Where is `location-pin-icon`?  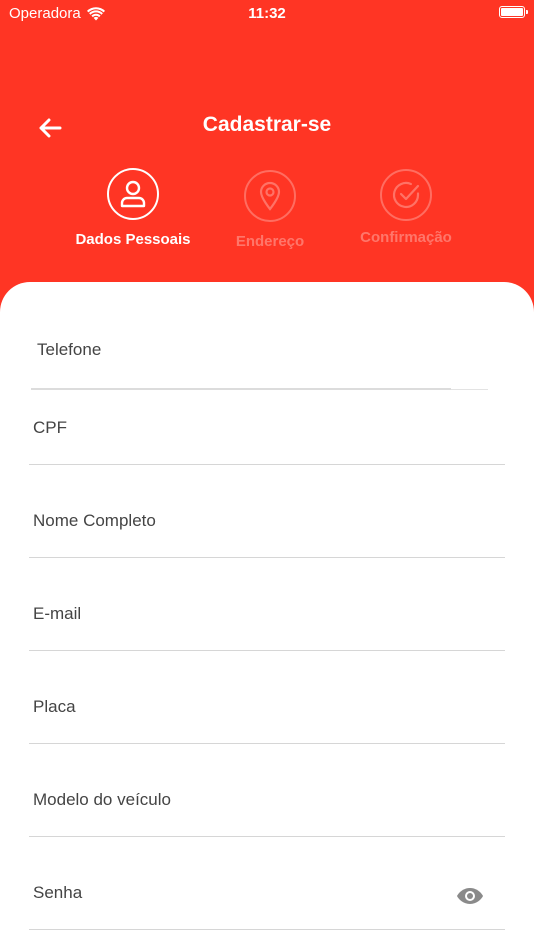 location-pin-icon is located at coordinates (270, 196).